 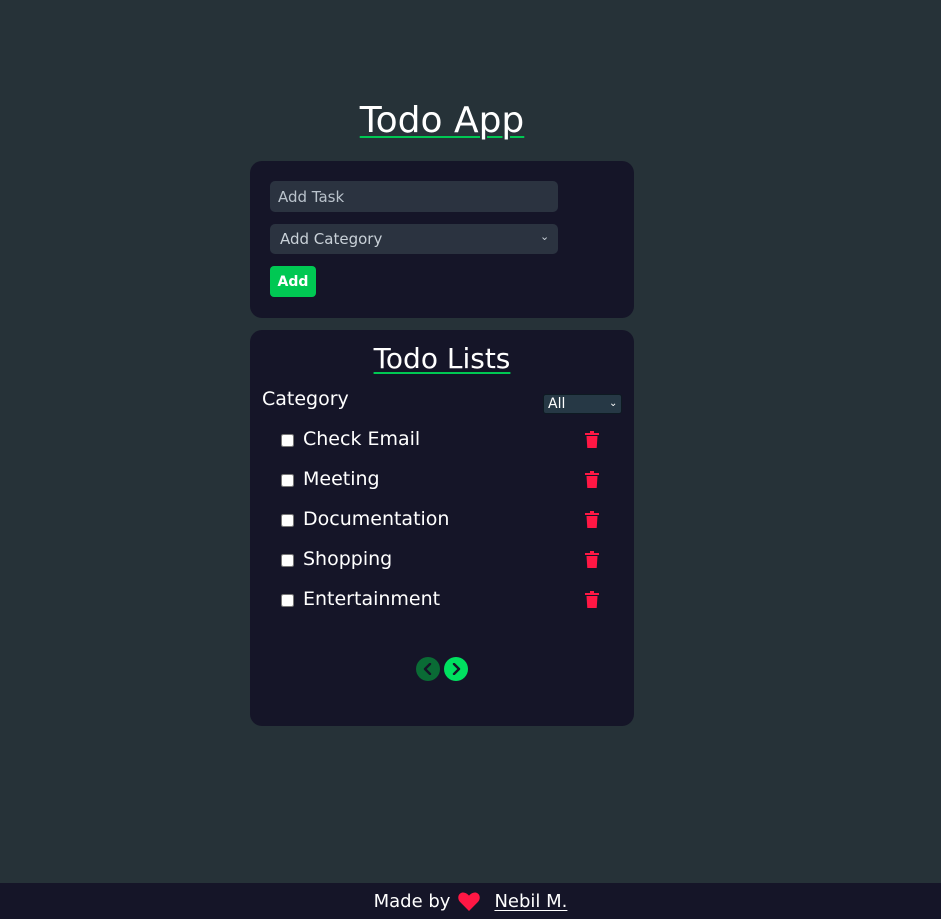 I want to click on list-title: Todo Lists, so click(x=442, y=358).